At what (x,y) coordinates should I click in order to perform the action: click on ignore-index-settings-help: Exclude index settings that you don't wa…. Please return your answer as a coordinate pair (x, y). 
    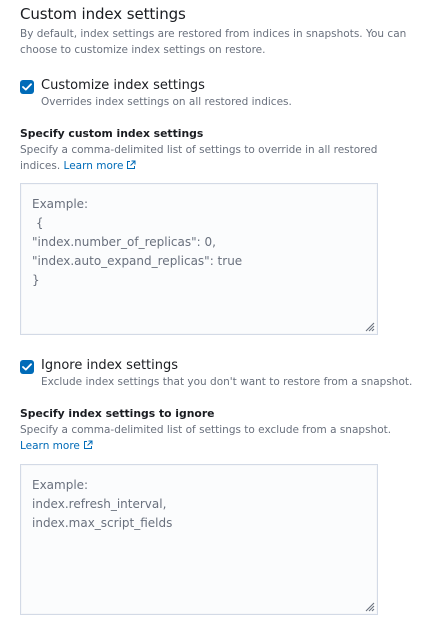
    Looking at the image, I should click on (227, 382).